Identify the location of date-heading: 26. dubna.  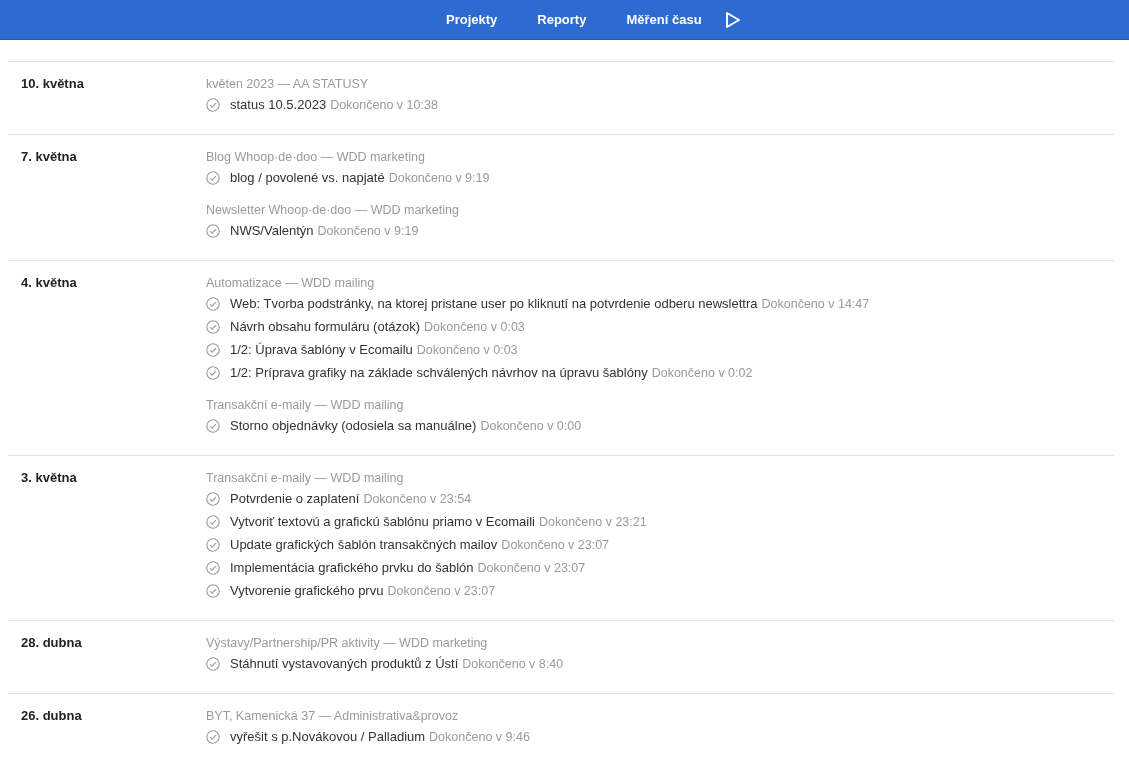
(51, 716).